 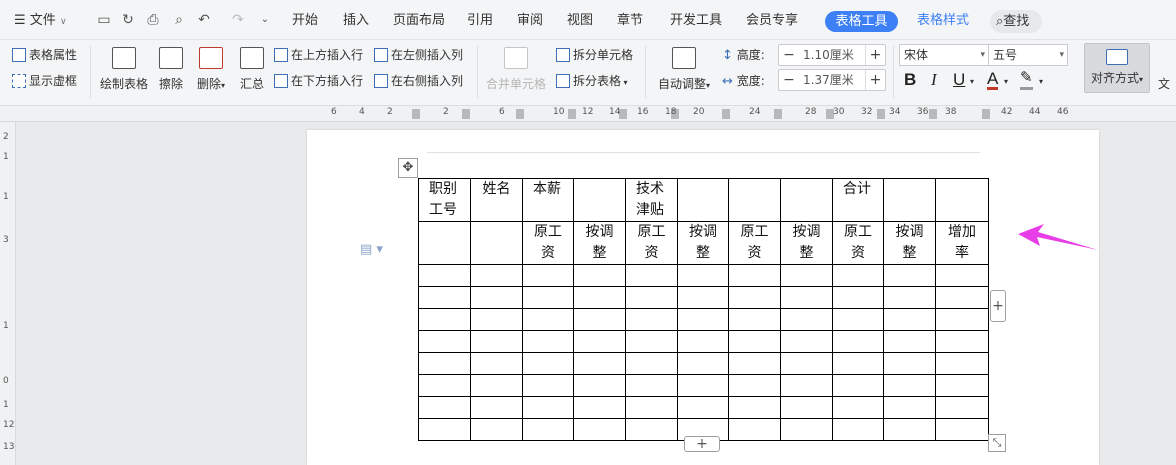 I want to click on column-width-value: 1.37厘米, so click(x=828, y=80).